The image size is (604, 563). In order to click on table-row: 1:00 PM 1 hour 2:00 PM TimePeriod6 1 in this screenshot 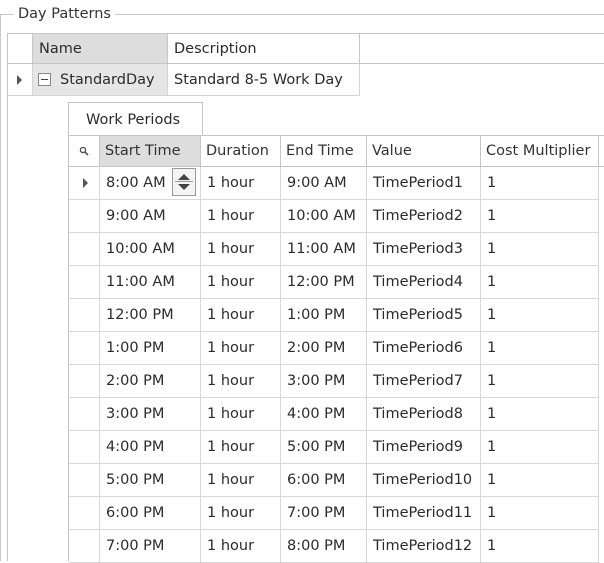, I will do `click(336, 348)`.